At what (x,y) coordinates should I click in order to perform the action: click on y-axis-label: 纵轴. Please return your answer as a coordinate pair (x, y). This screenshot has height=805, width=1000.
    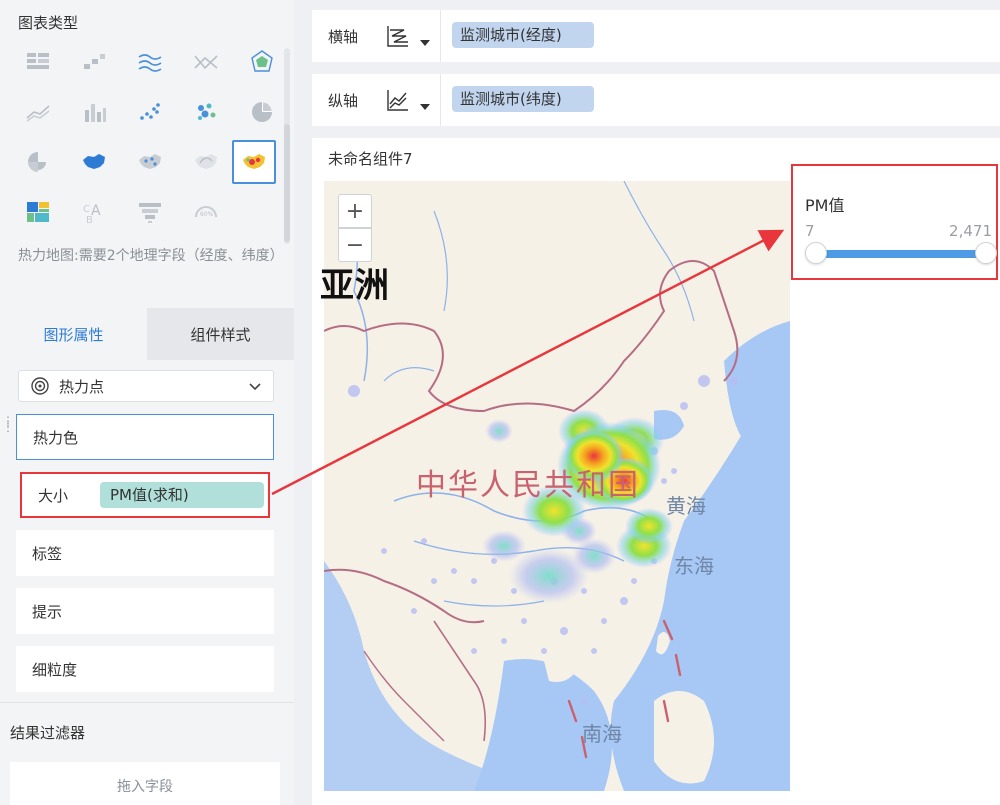
    Looking at the image, I should click on (343, 101).